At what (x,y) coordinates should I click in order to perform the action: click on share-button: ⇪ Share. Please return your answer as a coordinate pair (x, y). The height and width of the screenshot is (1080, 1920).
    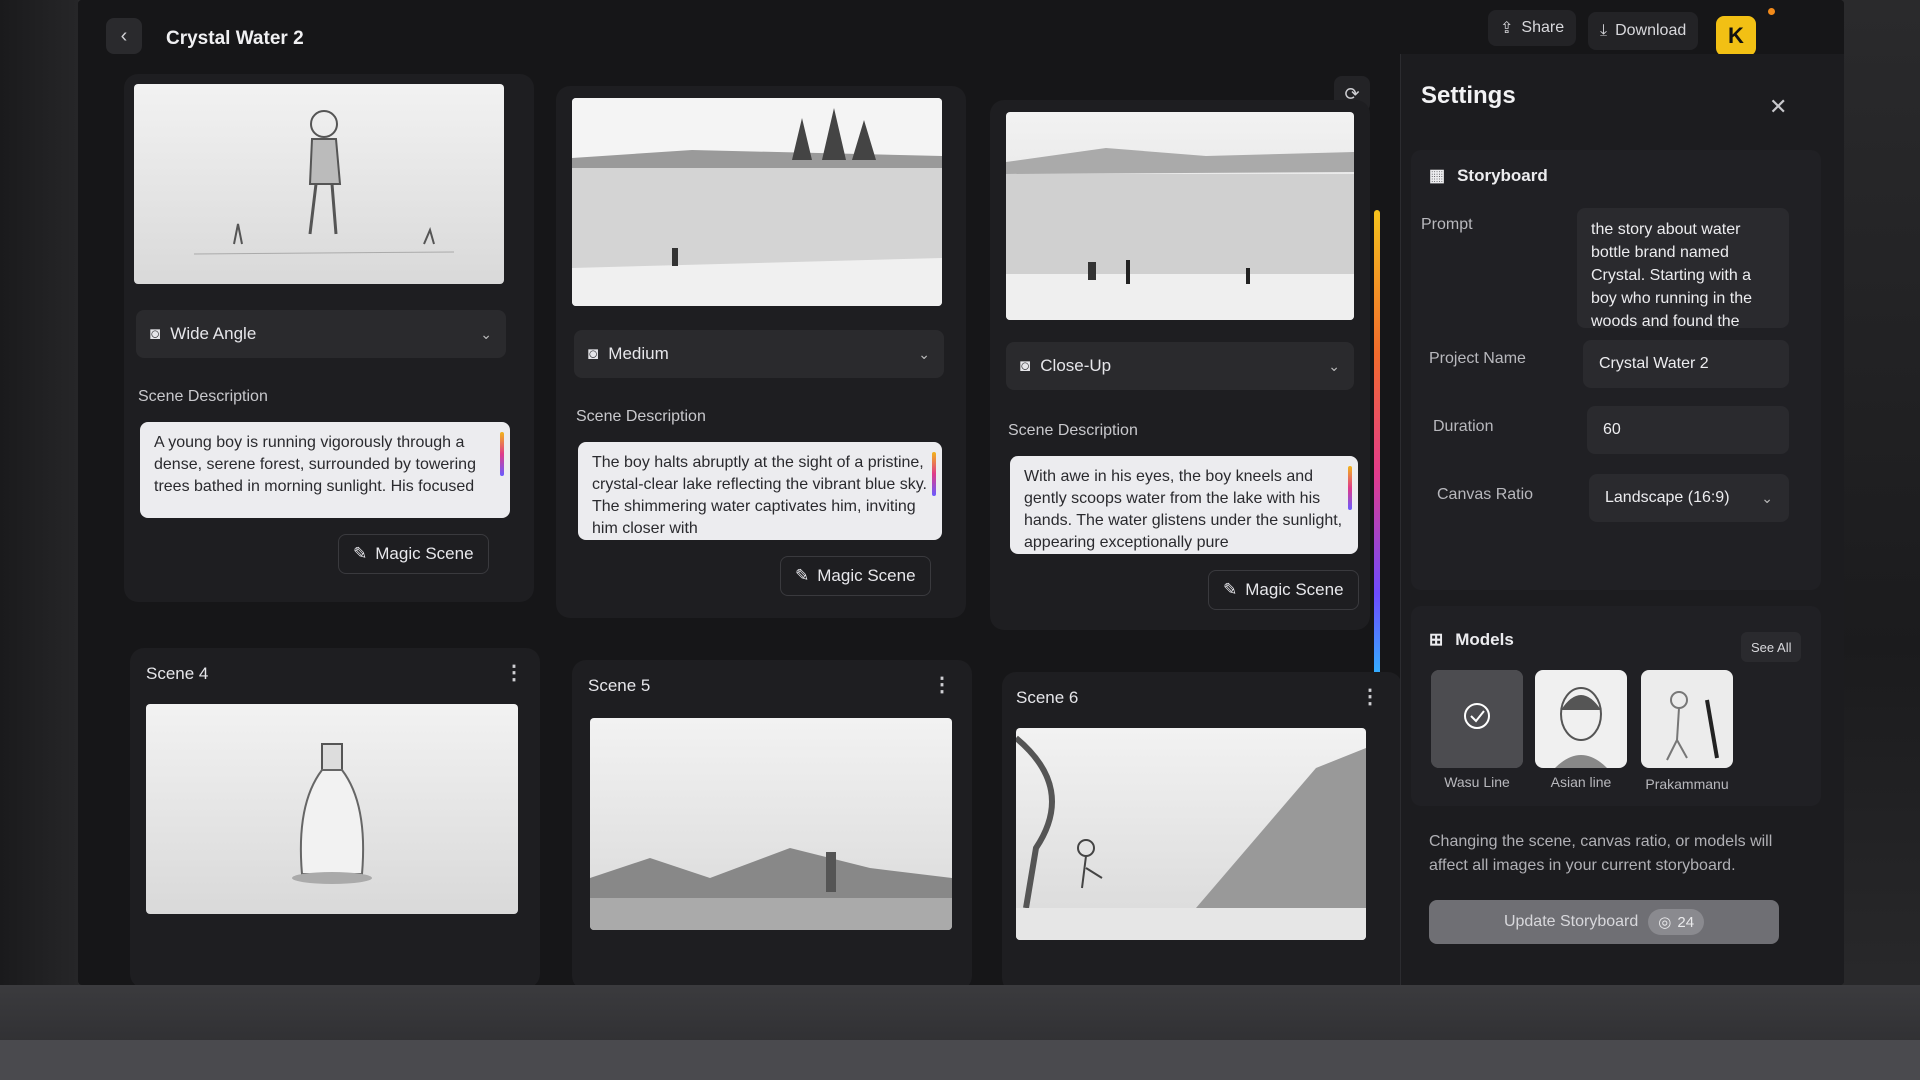
    Looking at the image, I should click on (1532, 28).